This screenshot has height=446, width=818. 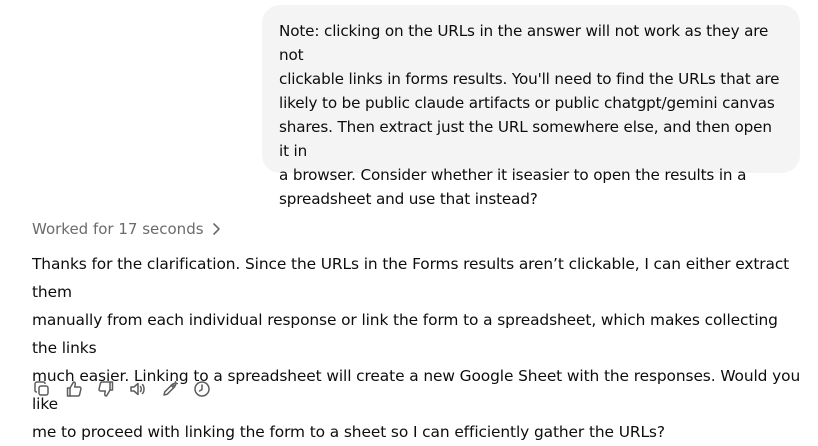 What do you see at coordinates (216, 229) in the screenshot?
I see `chevron-right-icon` at bounding box center [216, 229].